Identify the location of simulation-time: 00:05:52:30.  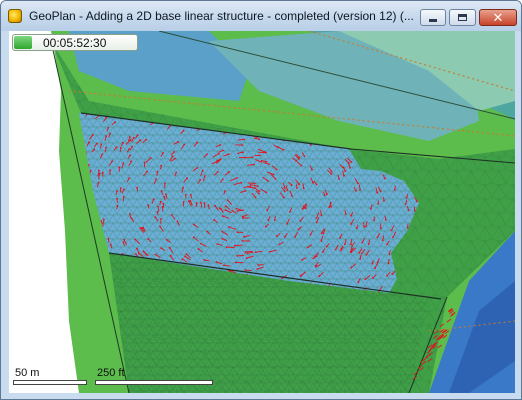
(75, 43).